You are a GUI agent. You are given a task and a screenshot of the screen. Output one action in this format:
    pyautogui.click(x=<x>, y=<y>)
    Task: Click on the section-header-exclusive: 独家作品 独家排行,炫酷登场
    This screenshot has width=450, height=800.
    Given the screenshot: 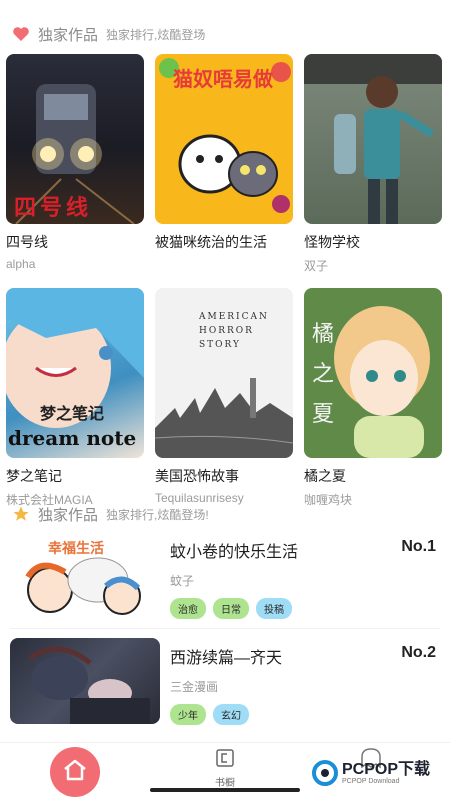 What is the action you would take?
    pyautogui.click(x=108, y=34)
    